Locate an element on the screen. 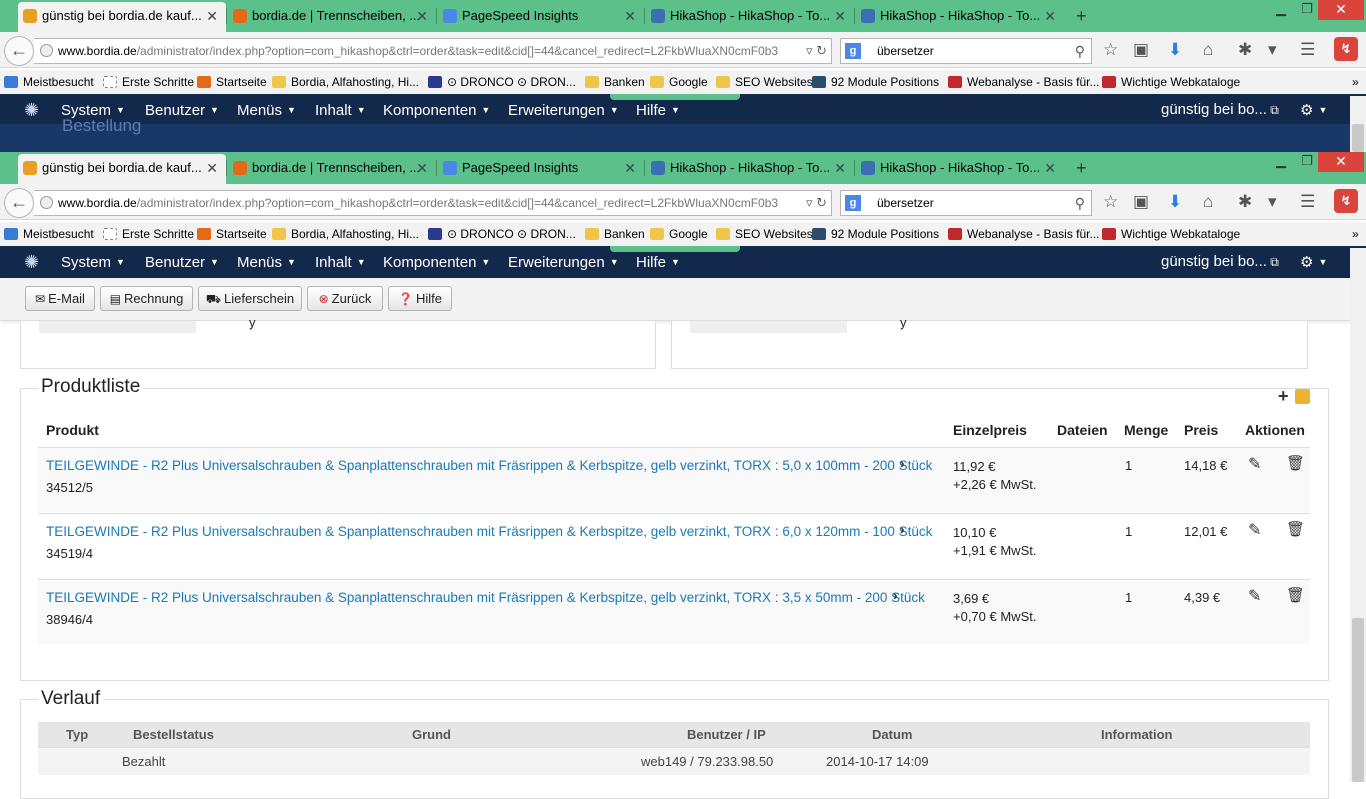 The image size is (1366, 799). bookmark-item: 92 Module Positions is located at coordinates (875, 82).